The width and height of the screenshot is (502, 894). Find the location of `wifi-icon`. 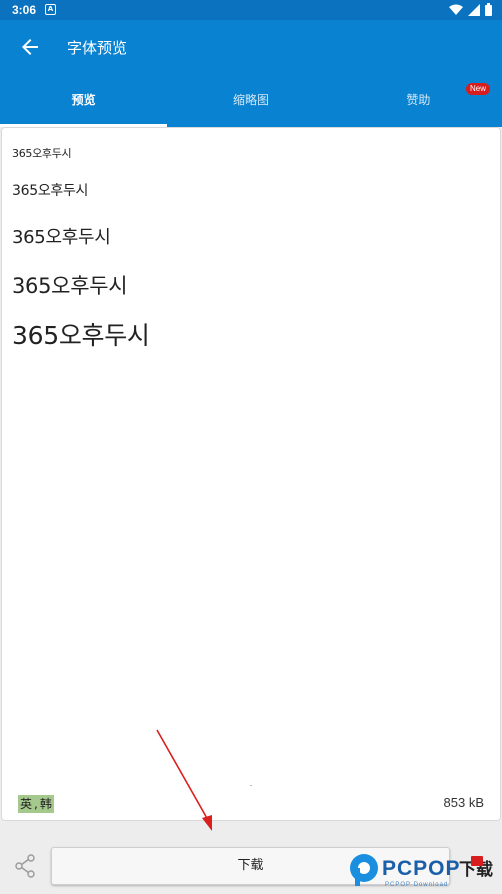

wifi-icon is located at coordinates (456, 9).